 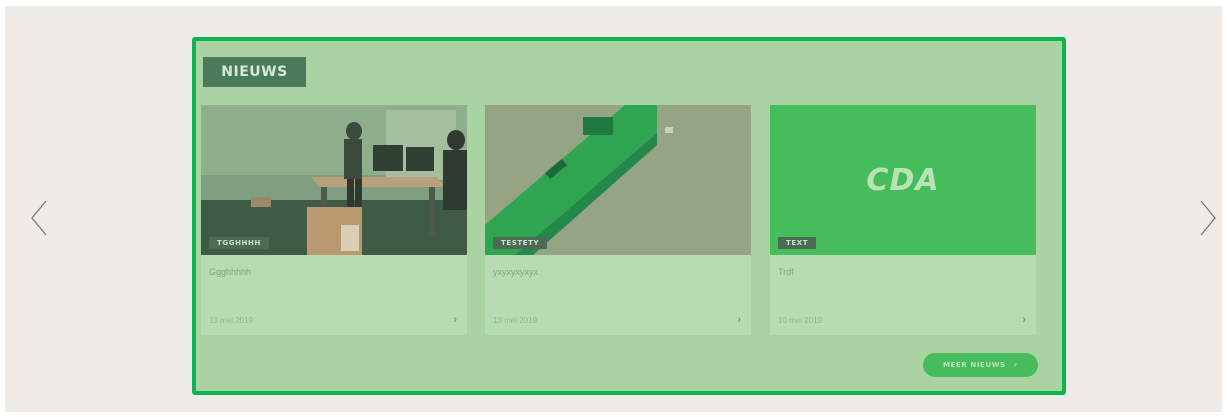 I want to click on news-tag: TESTETY, so click(x=520, y=243).